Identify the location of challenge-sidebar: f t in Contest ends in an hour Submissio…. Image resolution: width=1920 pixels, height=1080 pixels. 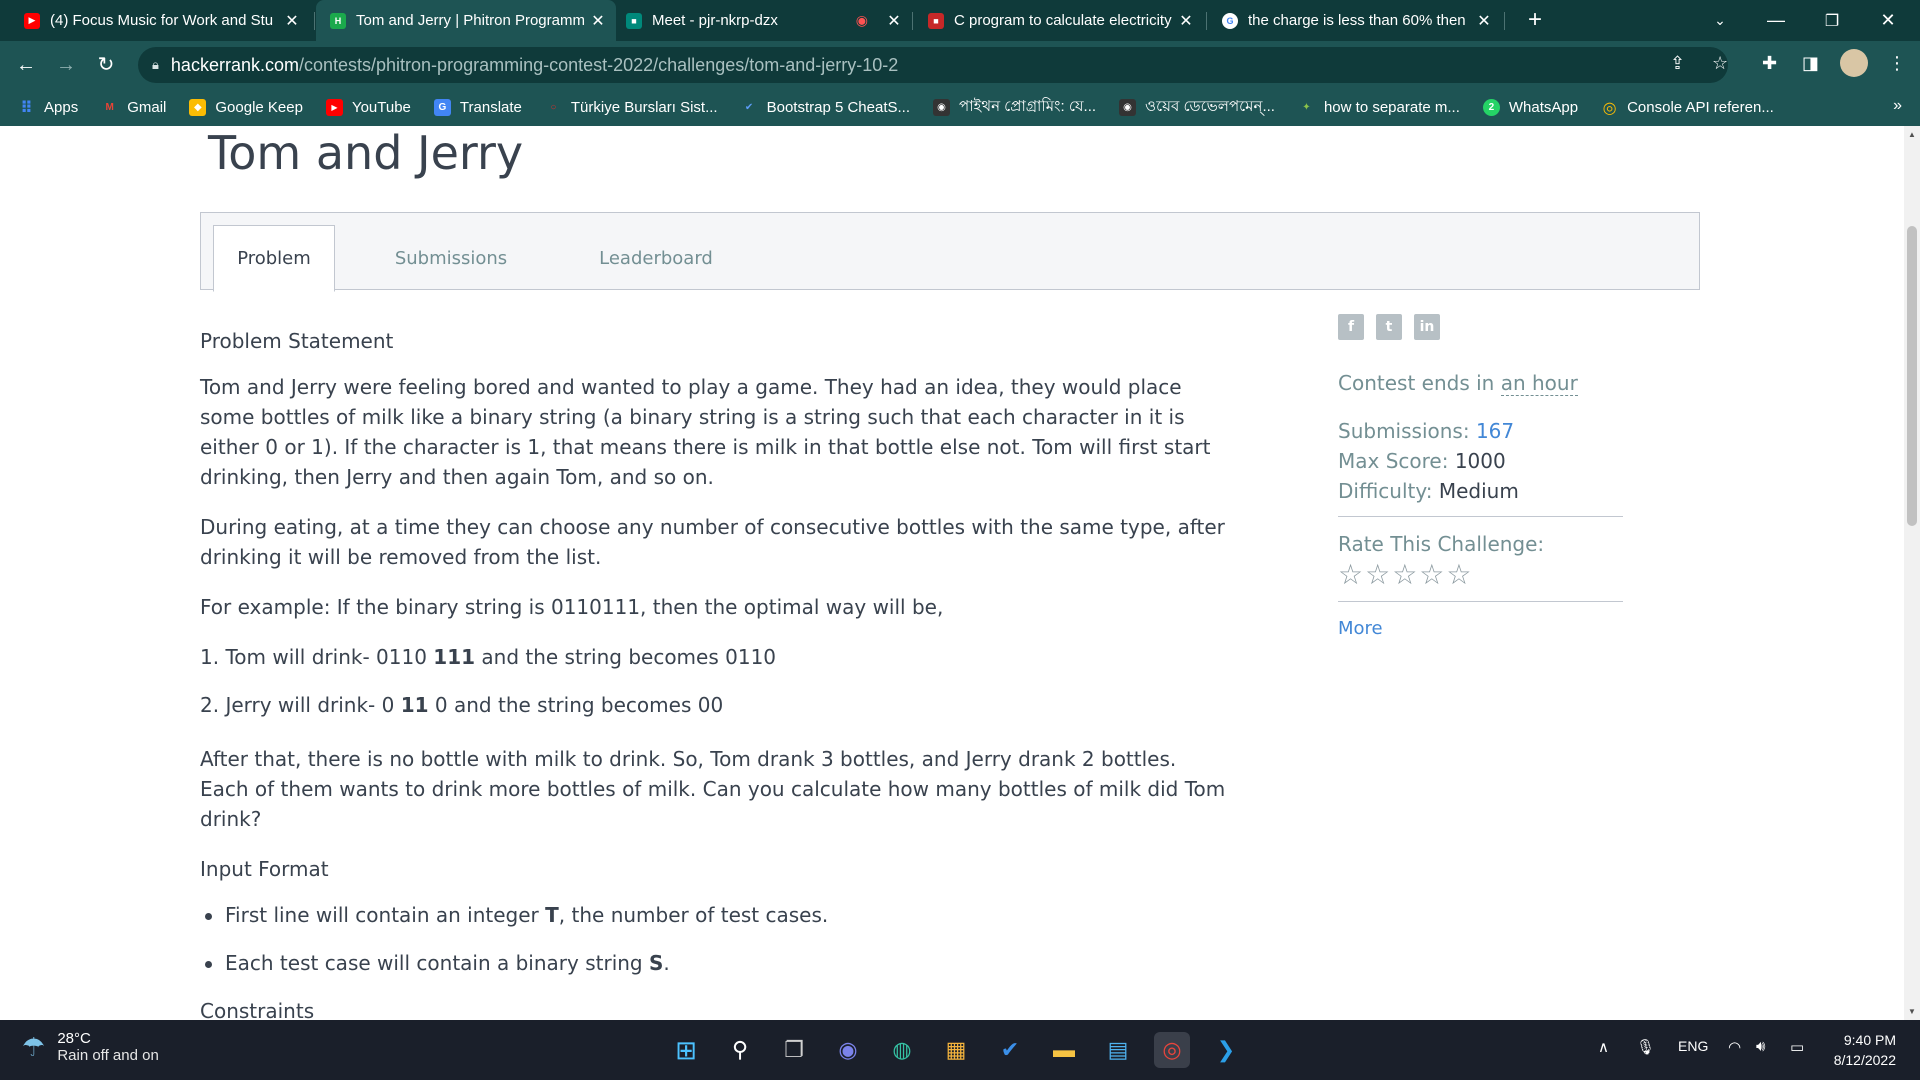
(1480, 479).